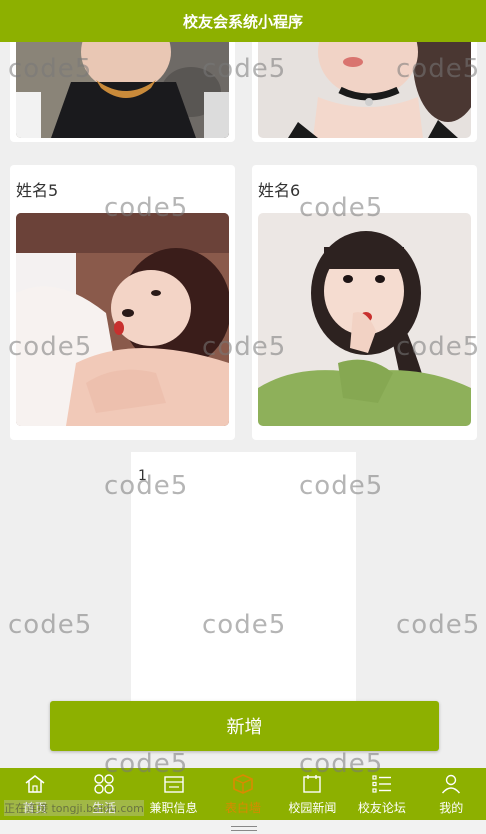 The height and width of the screenshot is (834, 486). What do you see at coordinates (312, 808) in the screenshot?
I see `tab-label: 校园新闻` at bounding box center [312, 808].